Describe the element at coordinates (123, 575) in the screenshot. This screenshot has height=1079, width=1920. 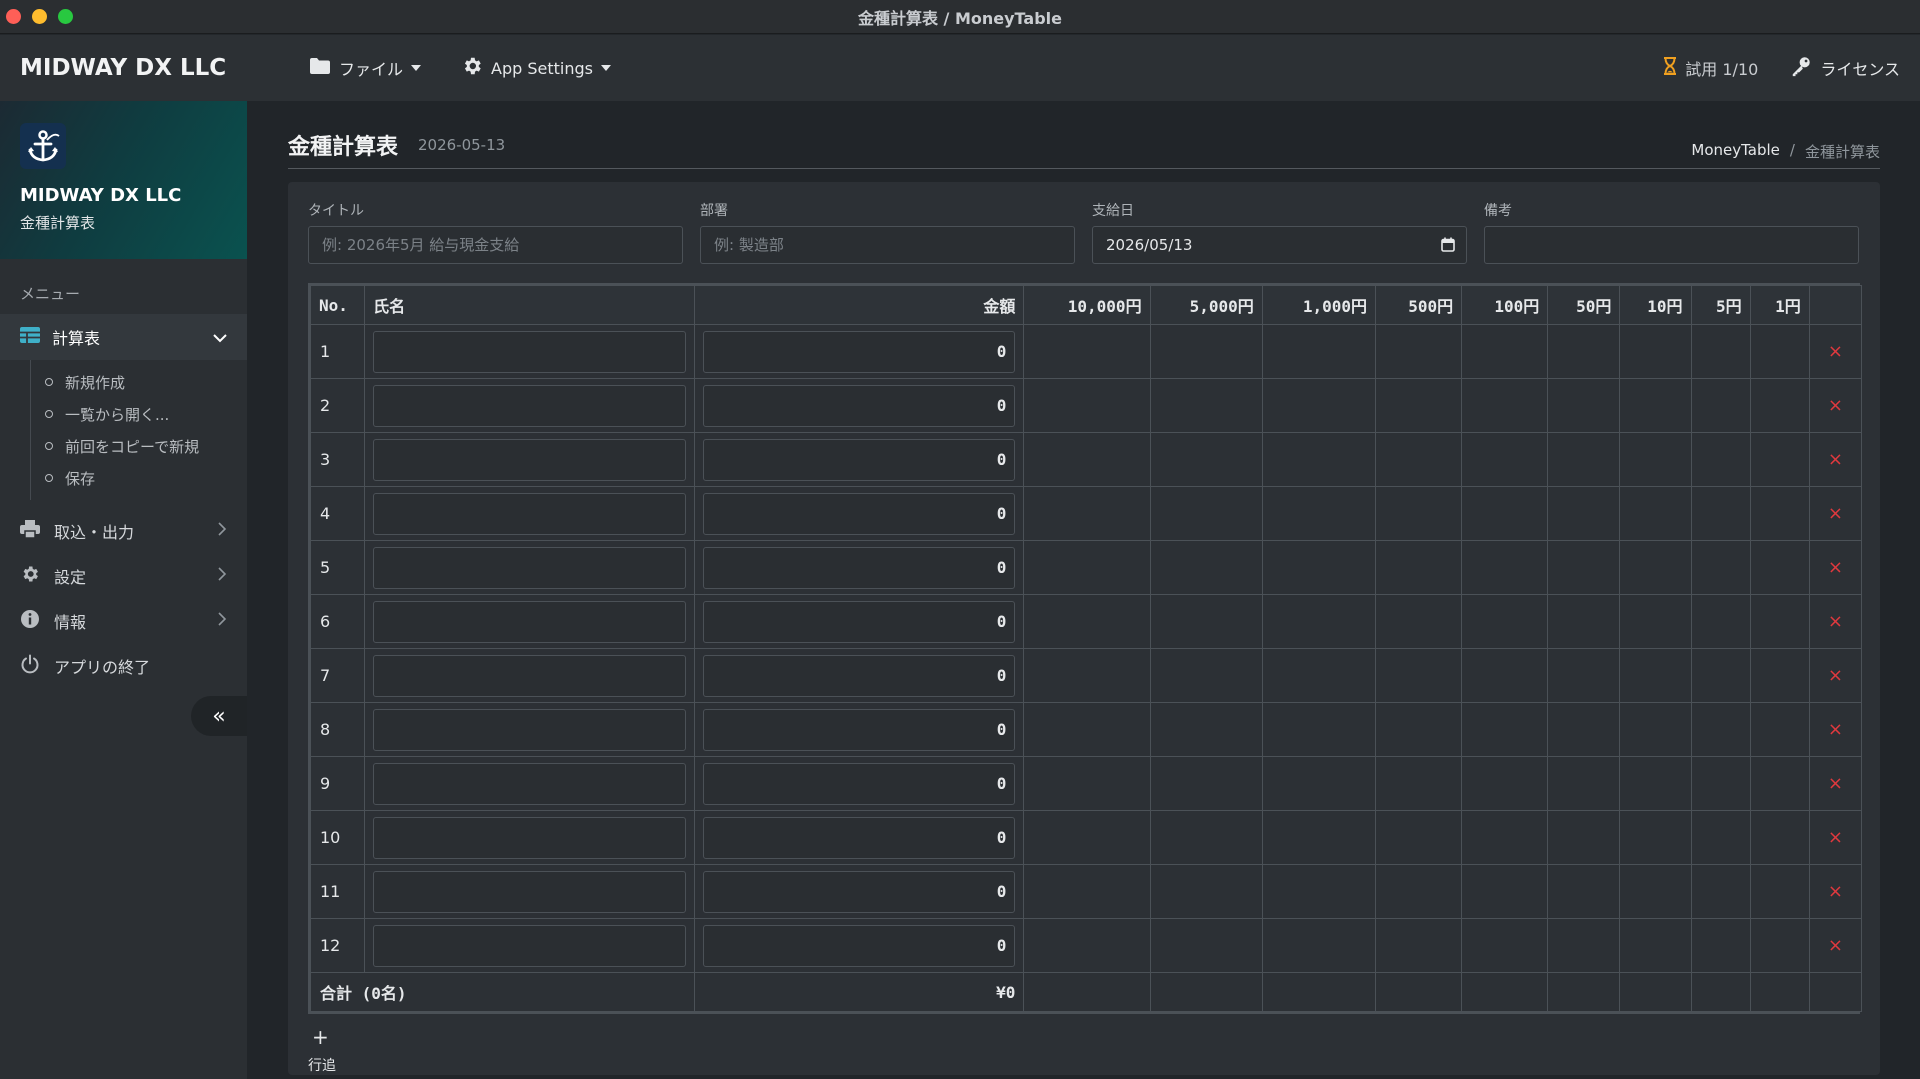
I see `sidebar-item-settings: 設定` at that location.